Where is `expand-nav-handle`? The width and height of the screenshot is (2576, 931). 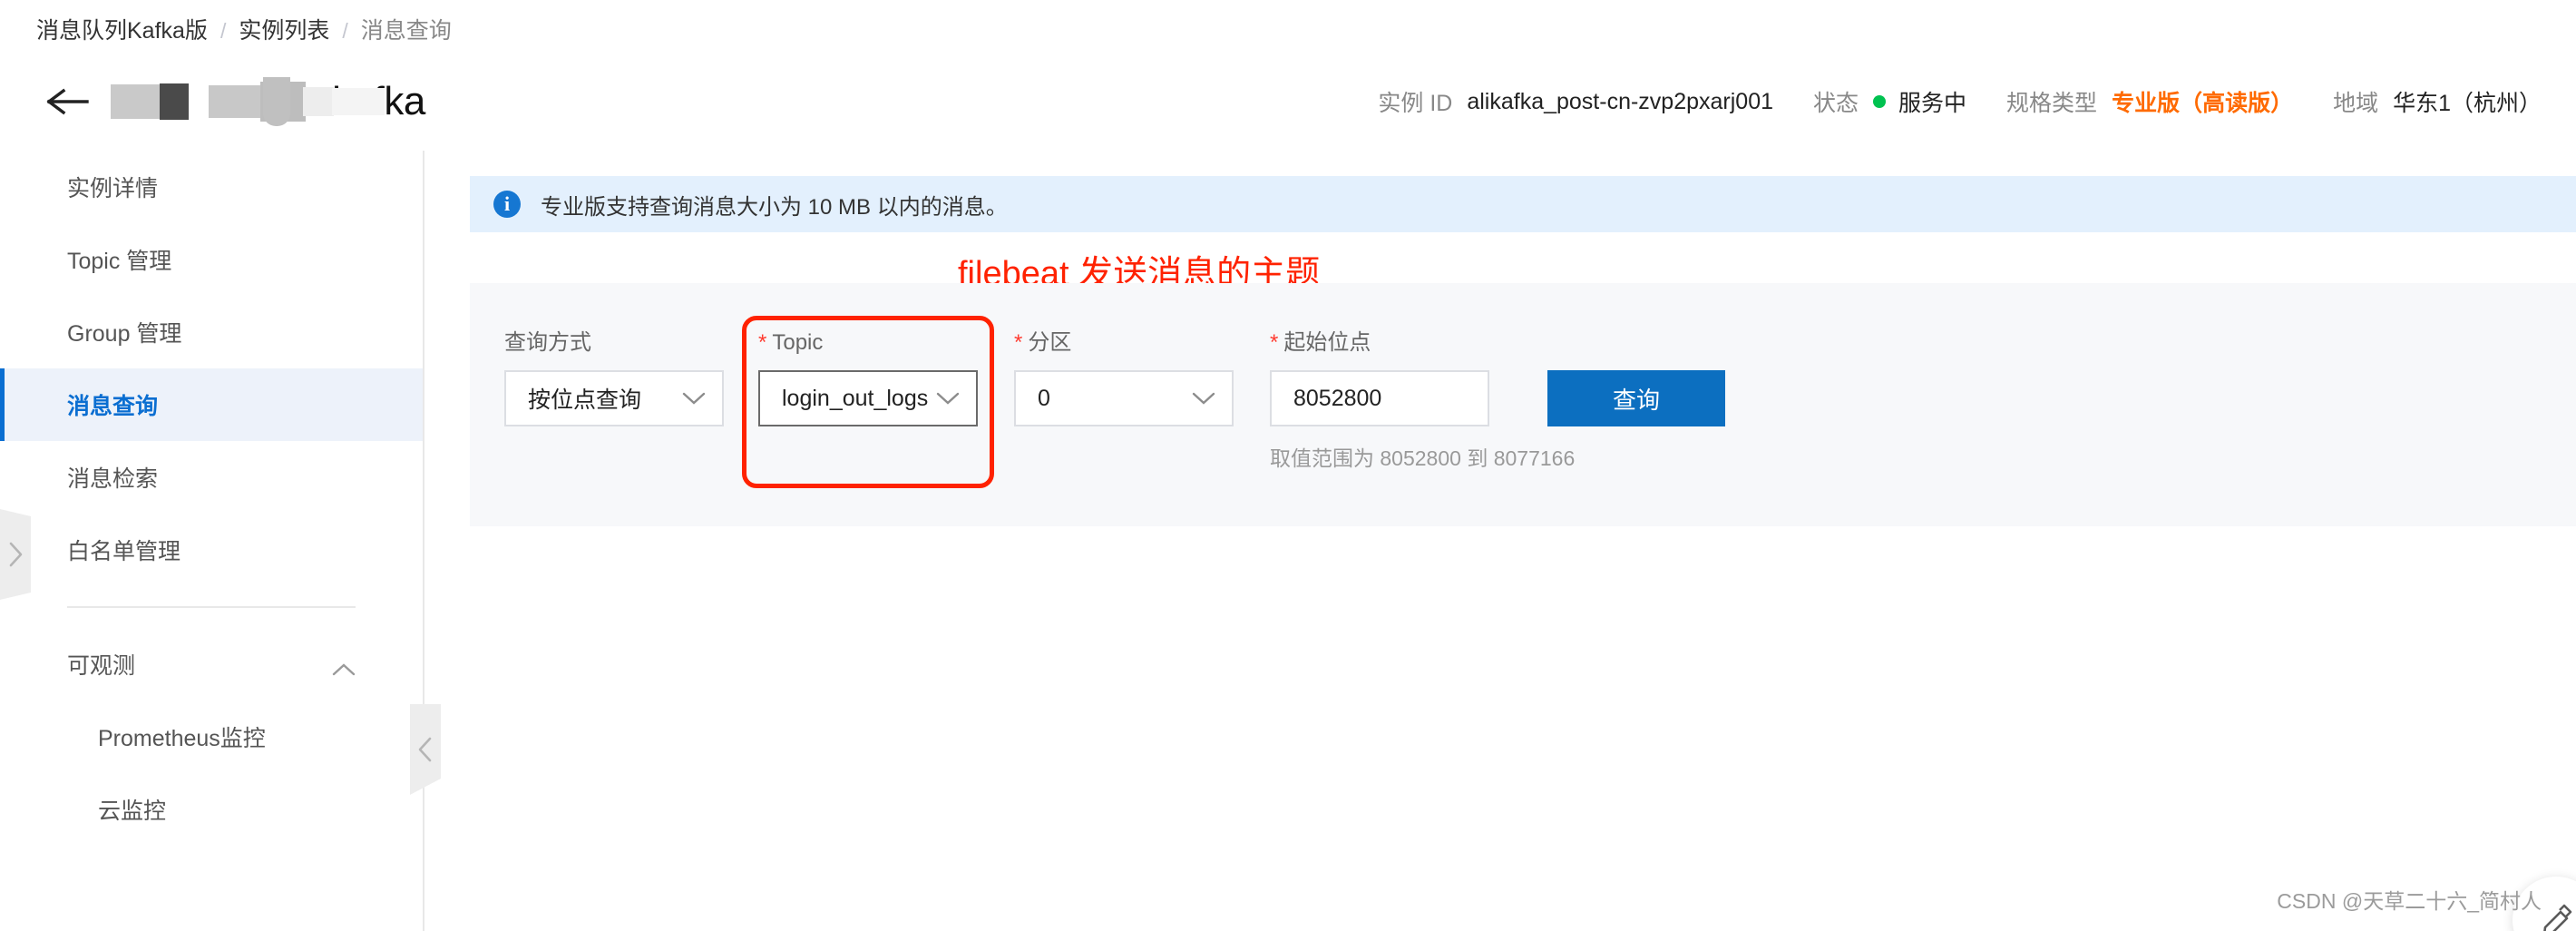 expand-nav-handle is located at coordinates (15, 554).